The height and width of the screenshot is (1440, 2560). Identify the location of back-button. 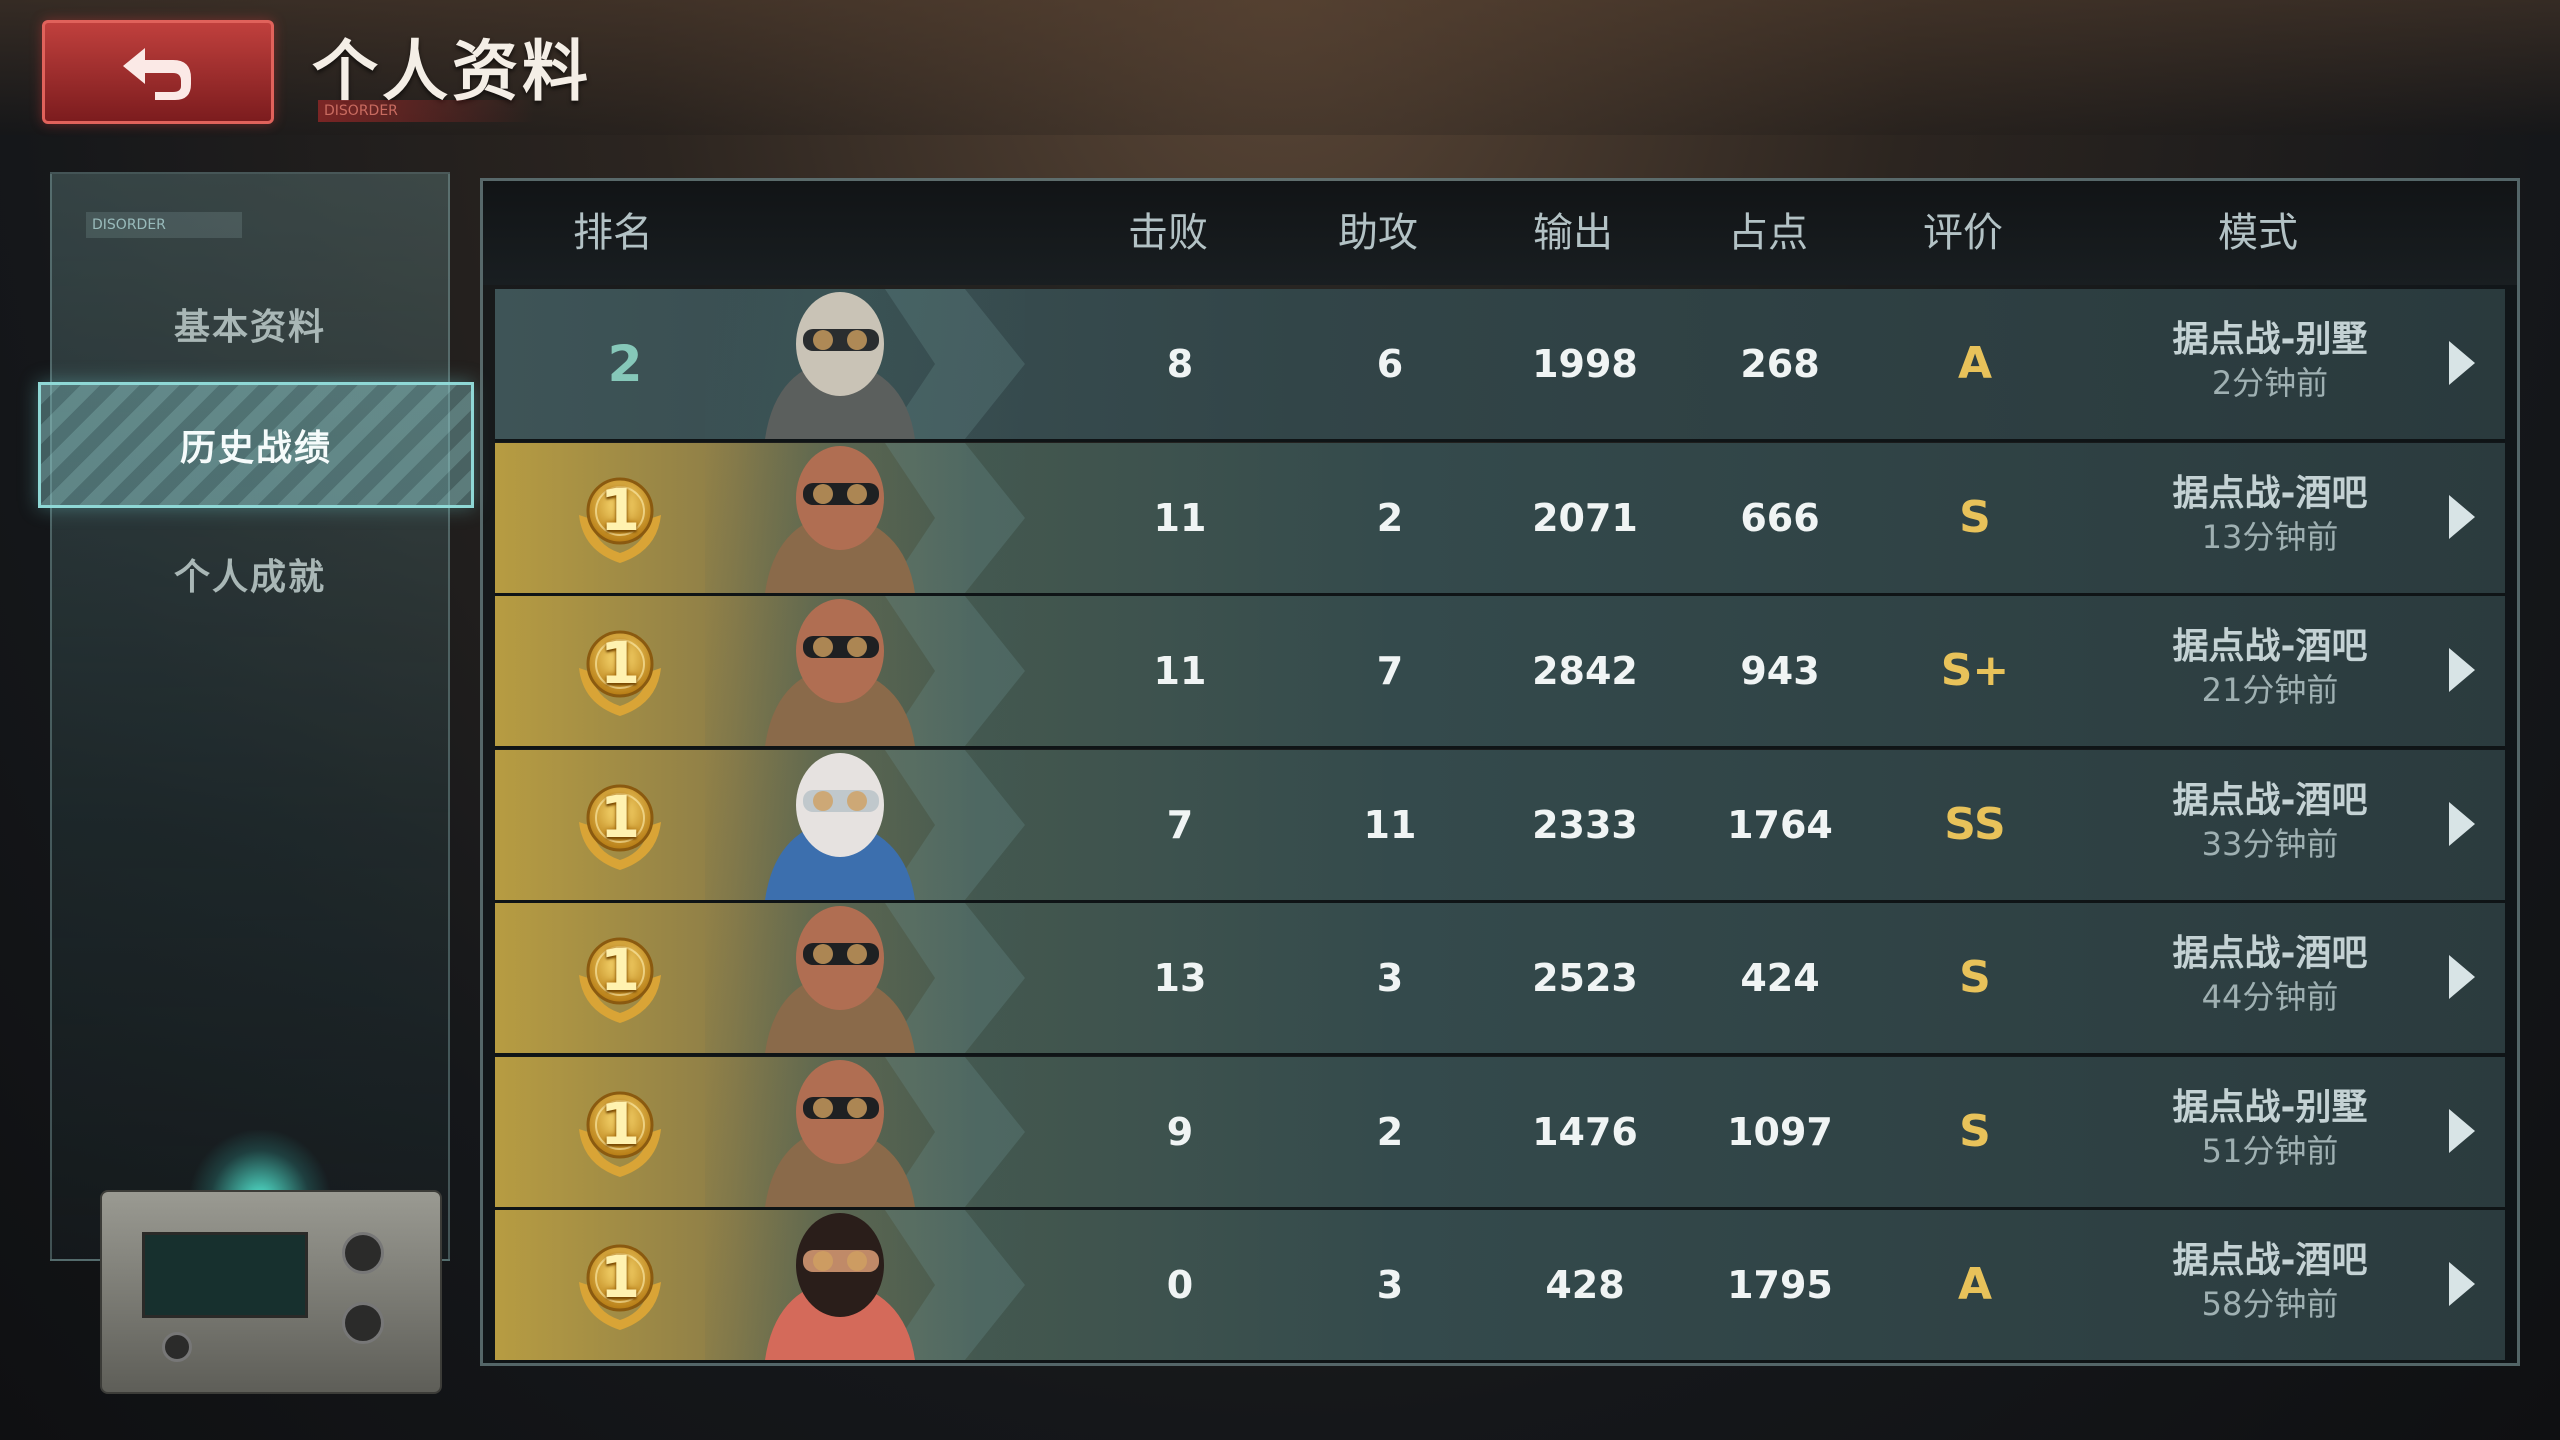
(158, 72).